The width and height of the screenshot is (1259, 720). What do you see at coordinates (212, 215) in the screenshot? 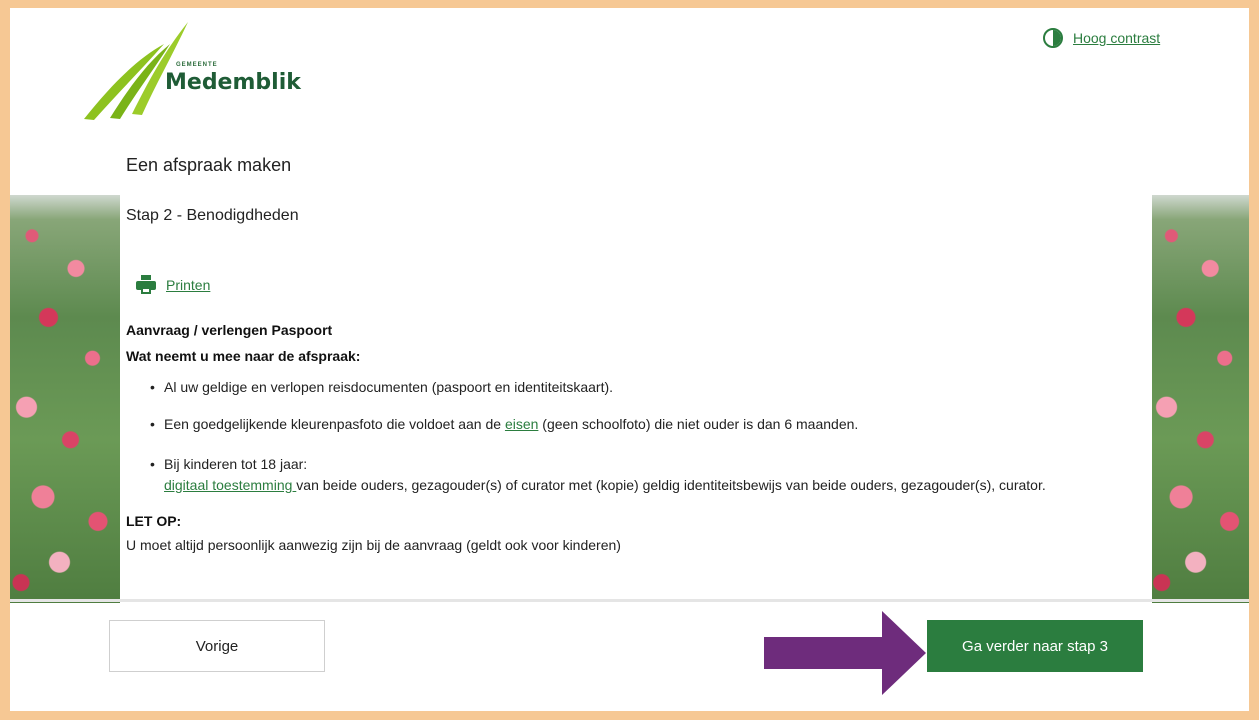
I see `step-title: Stap 2 - Benodigdheden` at bounding box center [212, 215].